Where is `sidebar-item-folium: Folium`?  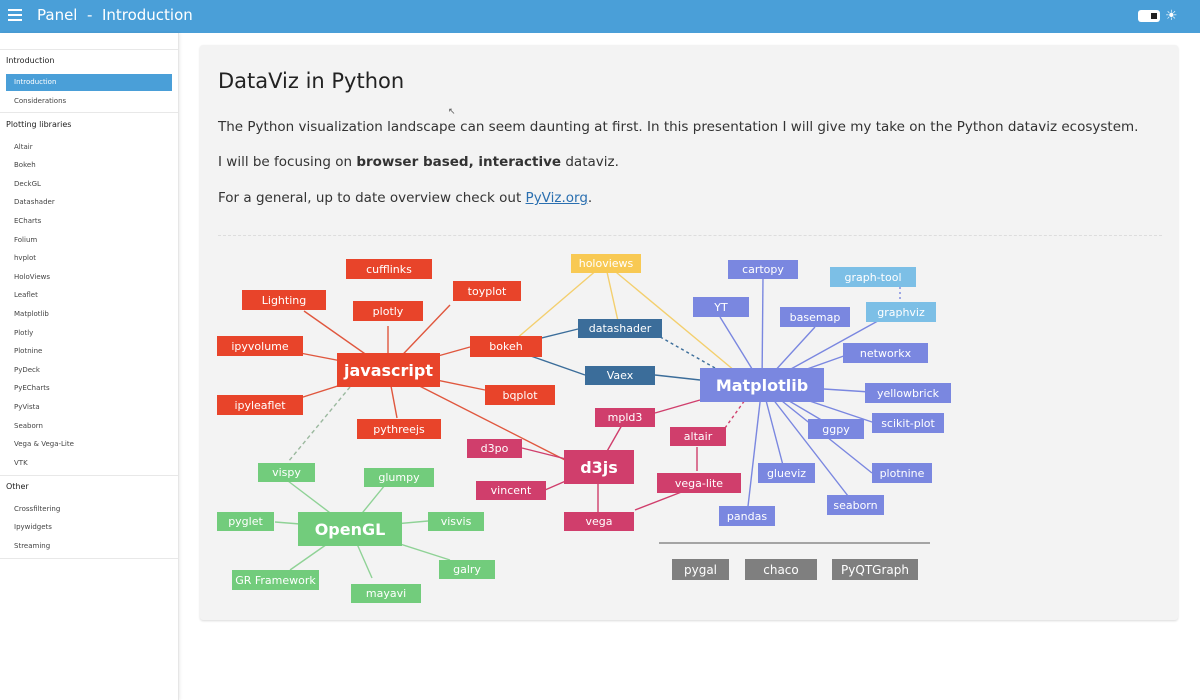 sidebar-item-folium: Folium is located at coordinates (25, 240).